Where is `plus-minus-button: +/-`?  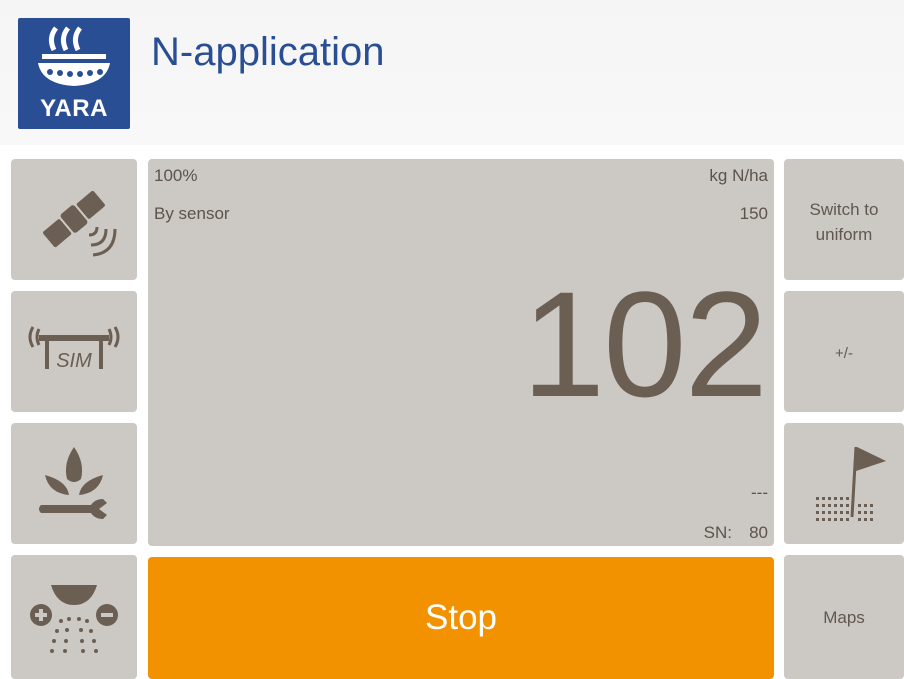
plus-minus-button: +/- is located at coordinates (844, 351).